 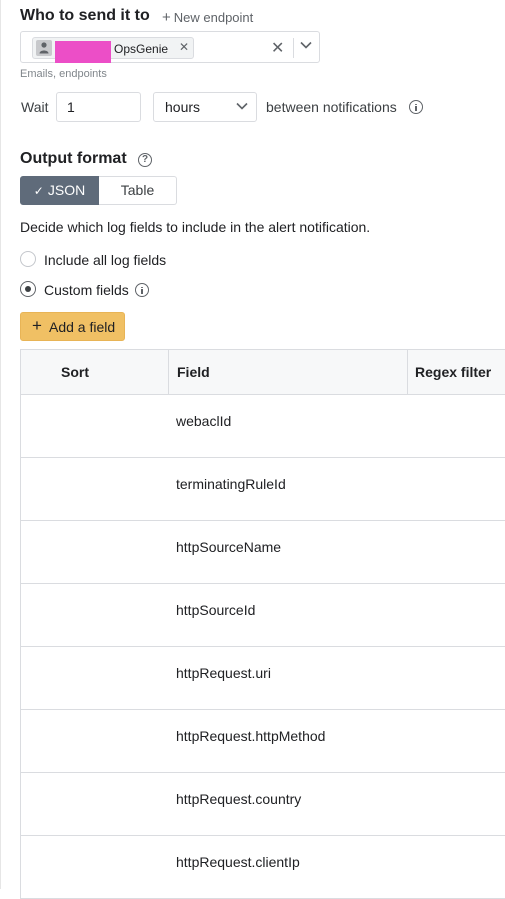 What do you see at coordinates (0, 444) in the screenshot?
I see `left-border` at bounding box center [0, 444].